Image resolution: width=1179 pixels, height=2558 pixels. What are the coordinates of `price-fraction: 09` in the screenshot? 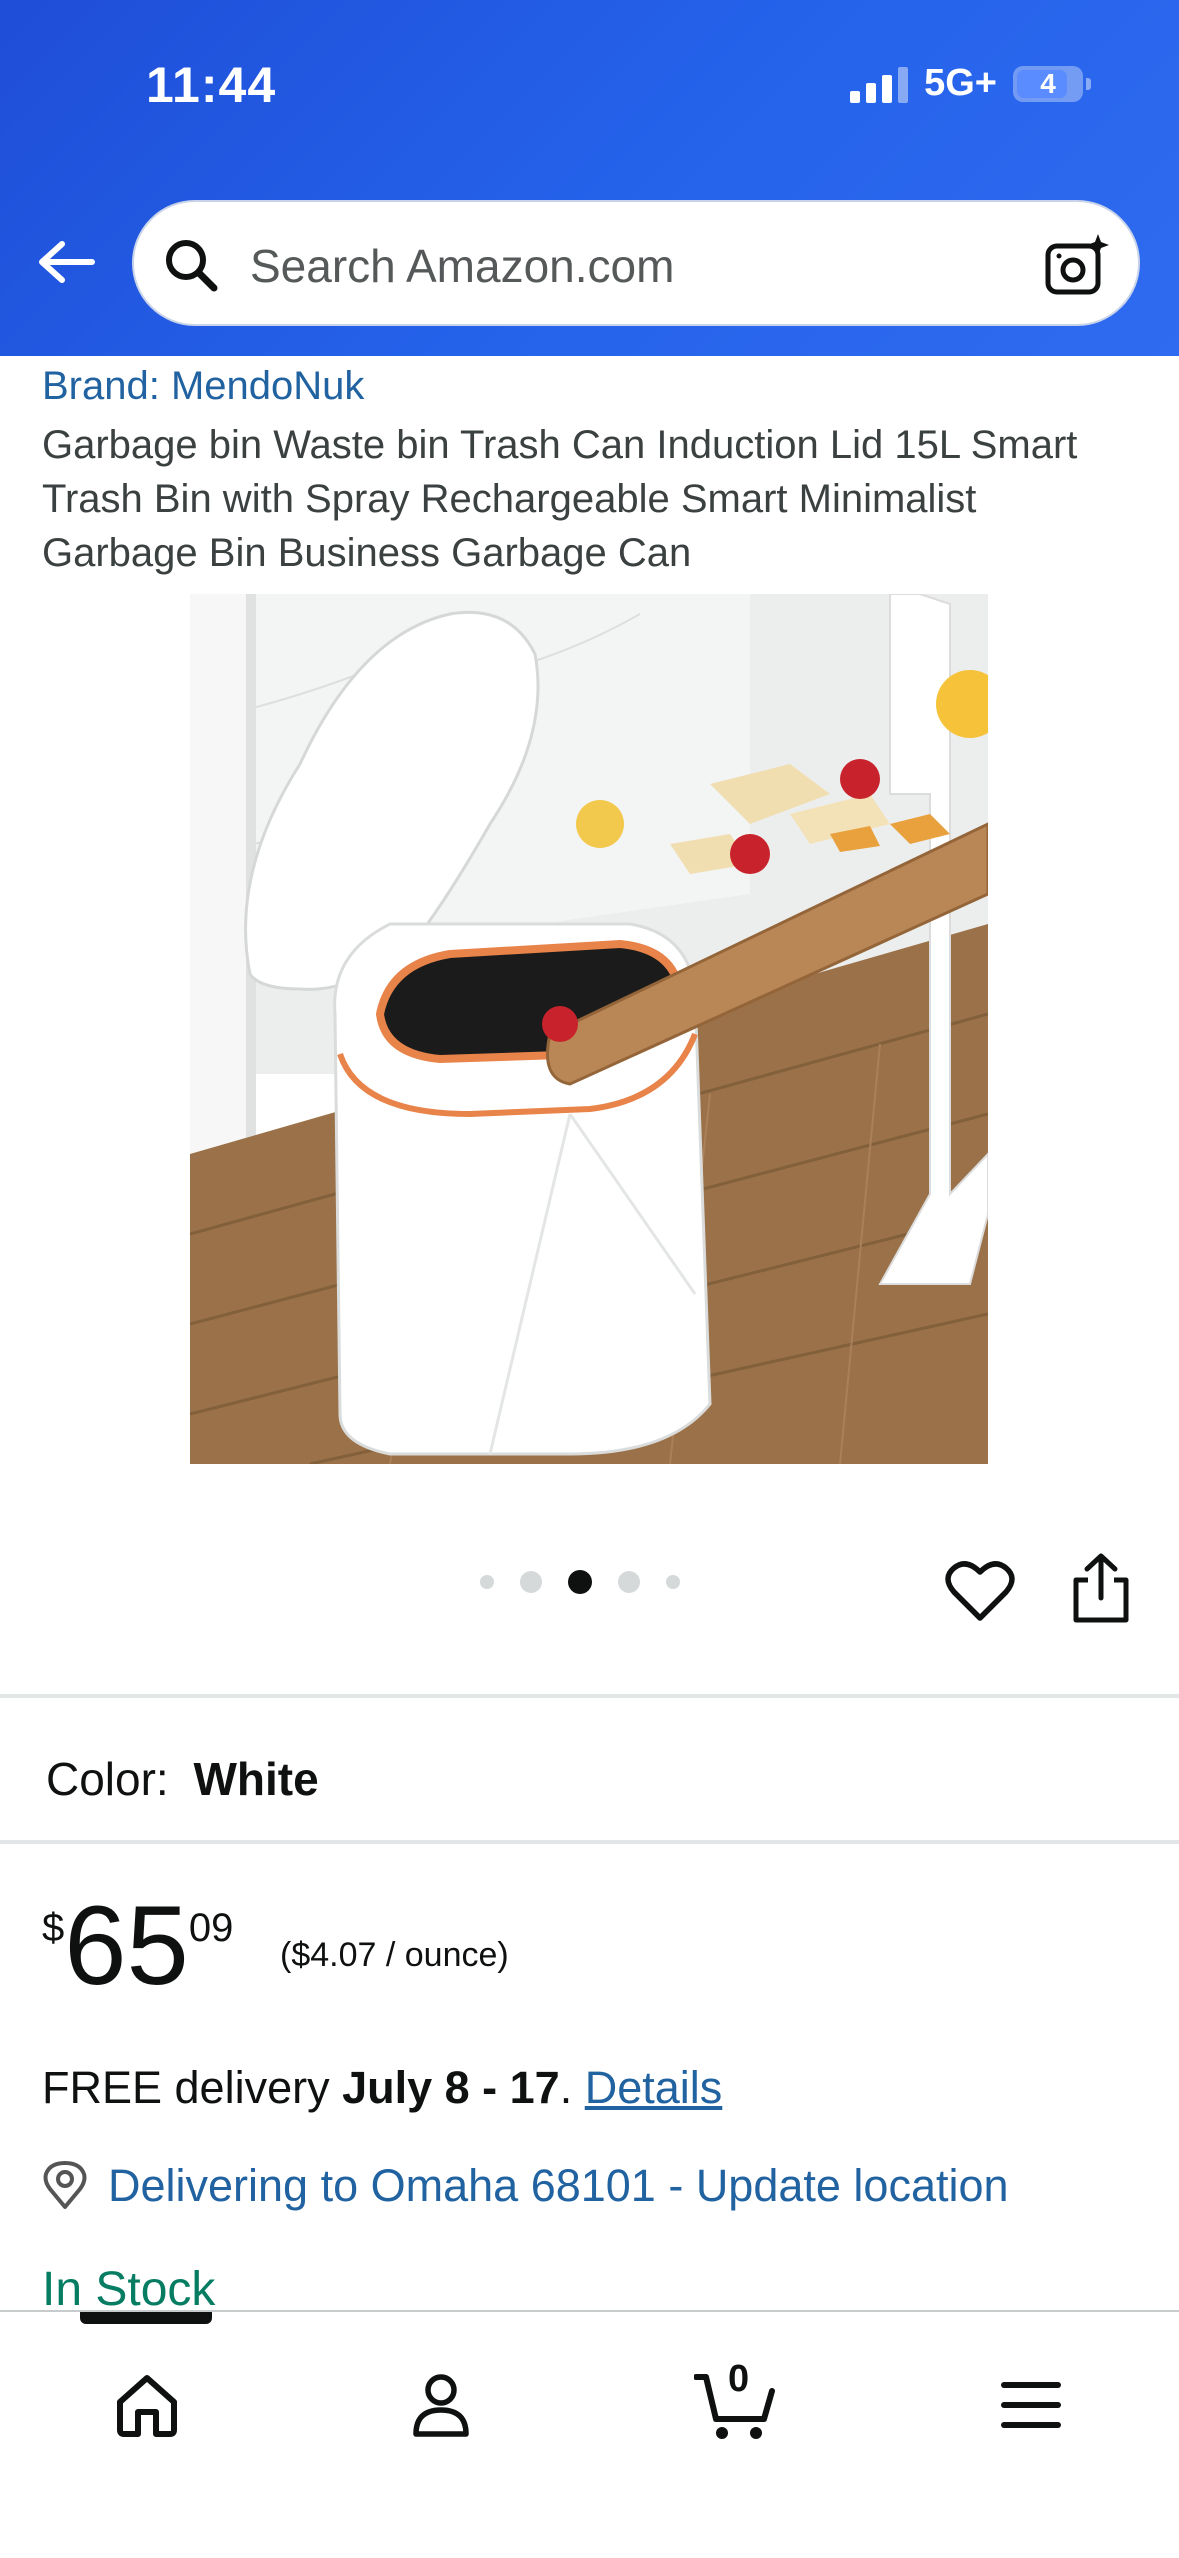 It's located at (211, 1928).